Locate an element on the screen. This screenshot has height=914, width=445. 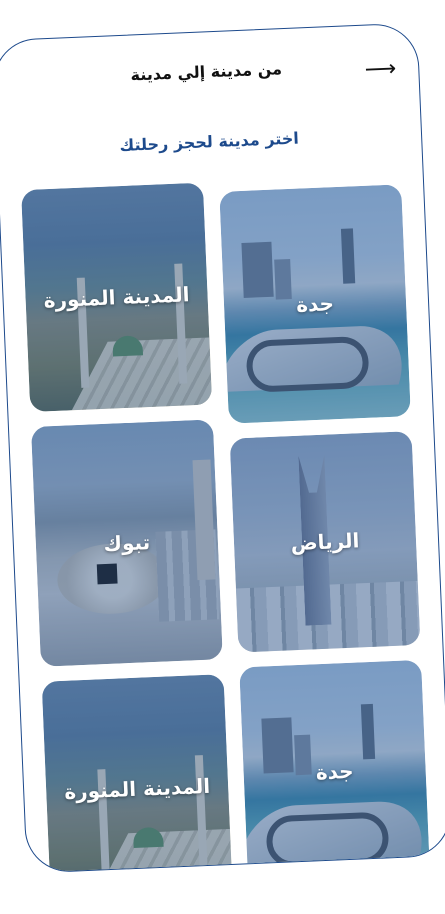
arrow-right-icon: ⟶ is located at coordinates (380, 69).